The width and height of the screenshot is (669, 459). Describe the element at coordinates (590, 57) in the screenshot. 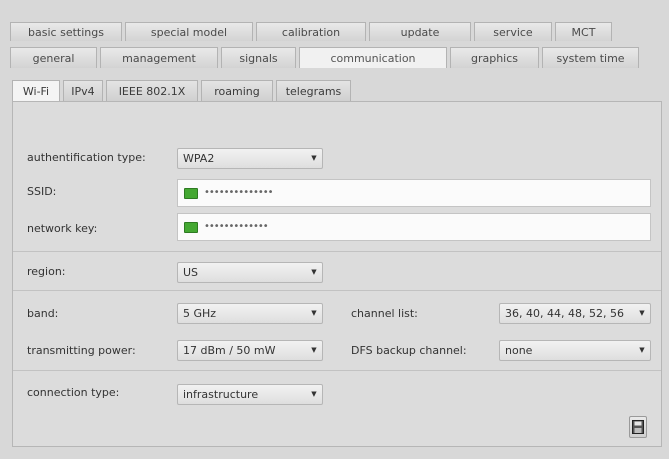

I see `tab-system-time: system time` at that location.